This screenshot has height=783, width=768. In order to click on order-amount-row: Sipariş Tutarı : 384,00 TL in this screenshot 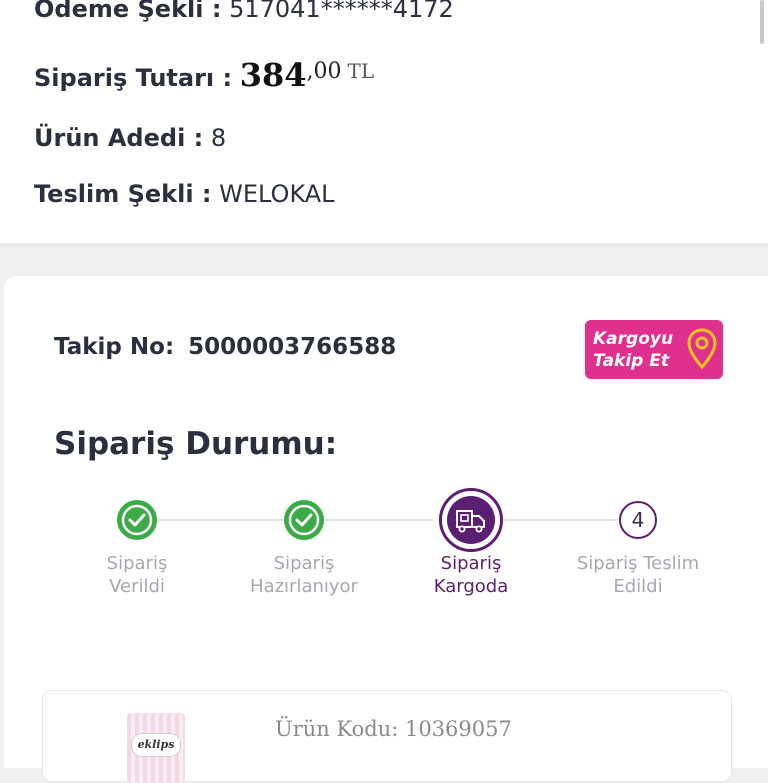, I will do `click(204, 75)`.